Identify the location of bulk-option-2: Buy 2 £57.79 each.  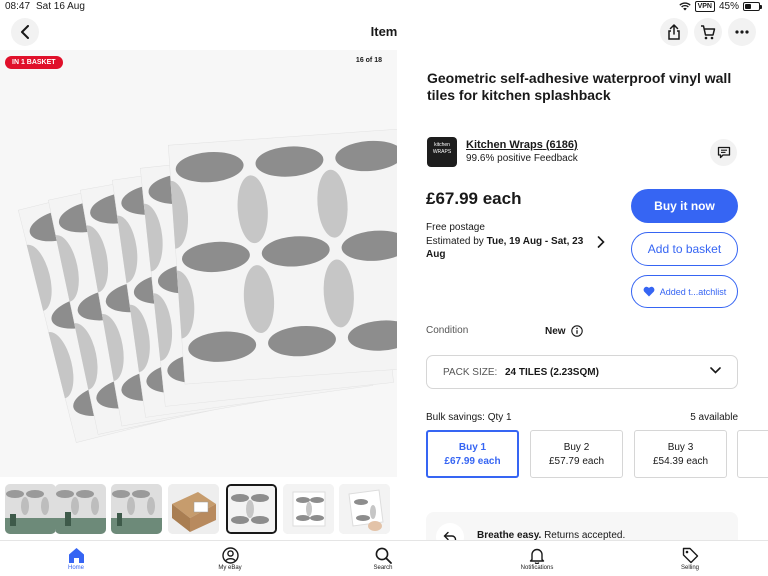
(576, 454).